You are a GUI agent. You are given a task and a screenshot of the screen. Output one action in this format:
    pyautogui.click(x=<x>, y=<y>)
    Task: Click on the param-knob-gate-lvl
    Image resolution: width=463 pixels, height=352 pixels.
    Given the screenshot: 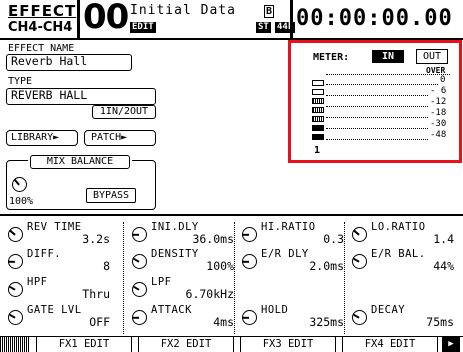 What is the action you would take?
    pyautogui.click(x=15, y=317)
    